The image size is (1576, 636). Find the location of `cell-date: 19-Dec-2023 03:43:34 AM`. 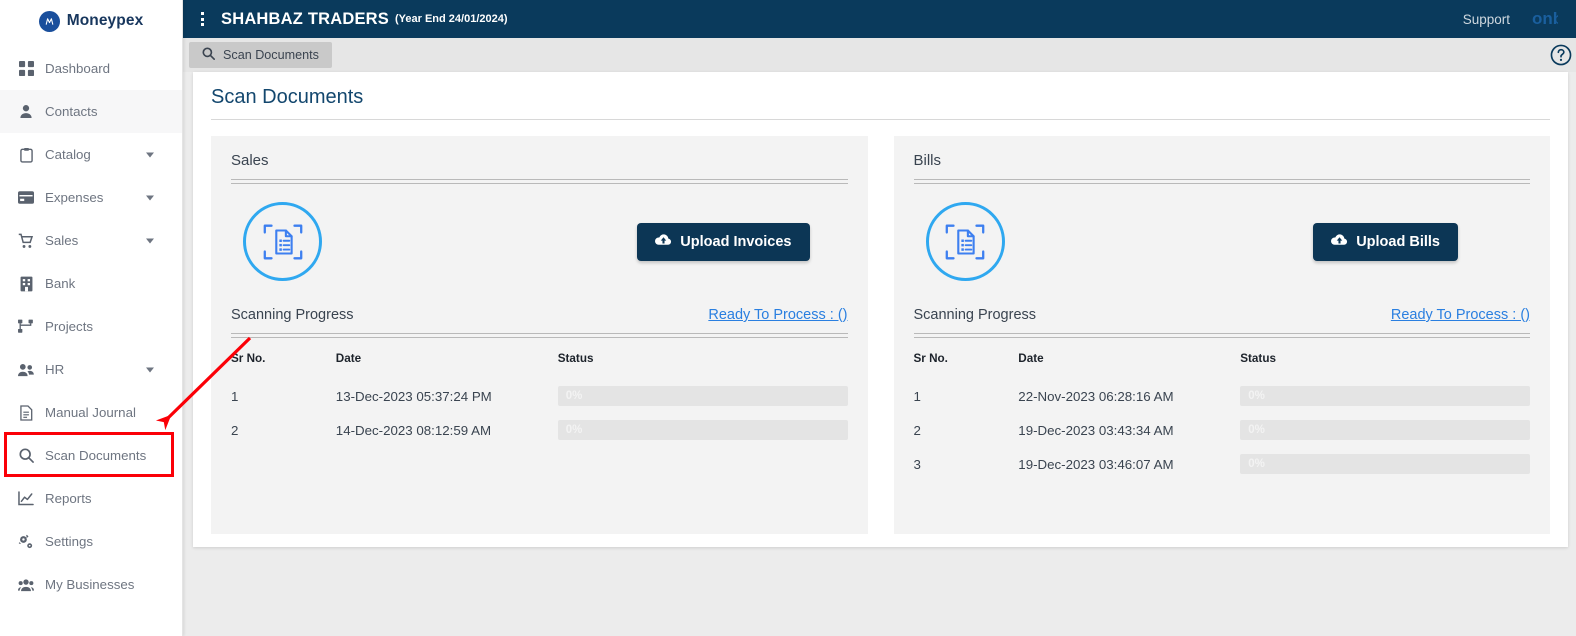

cell-date: 19-Dec-2023 03:43:34 AM is located at coordinates (1096, 430).